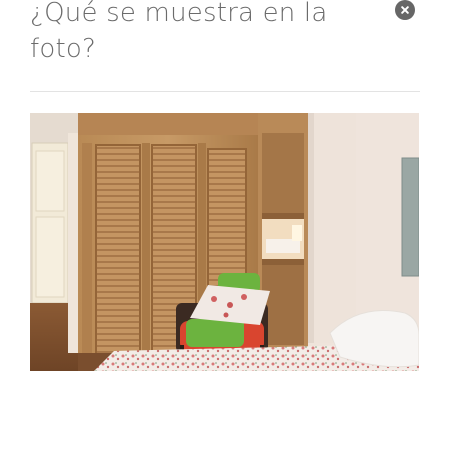 The width and height of the screenshot is (450, 450). What do you see at coordinates (179, 32) in the screenshot?
I see `dialog-title: ¿Qué se muestra en la foto?` at bounding box center [179, 32].